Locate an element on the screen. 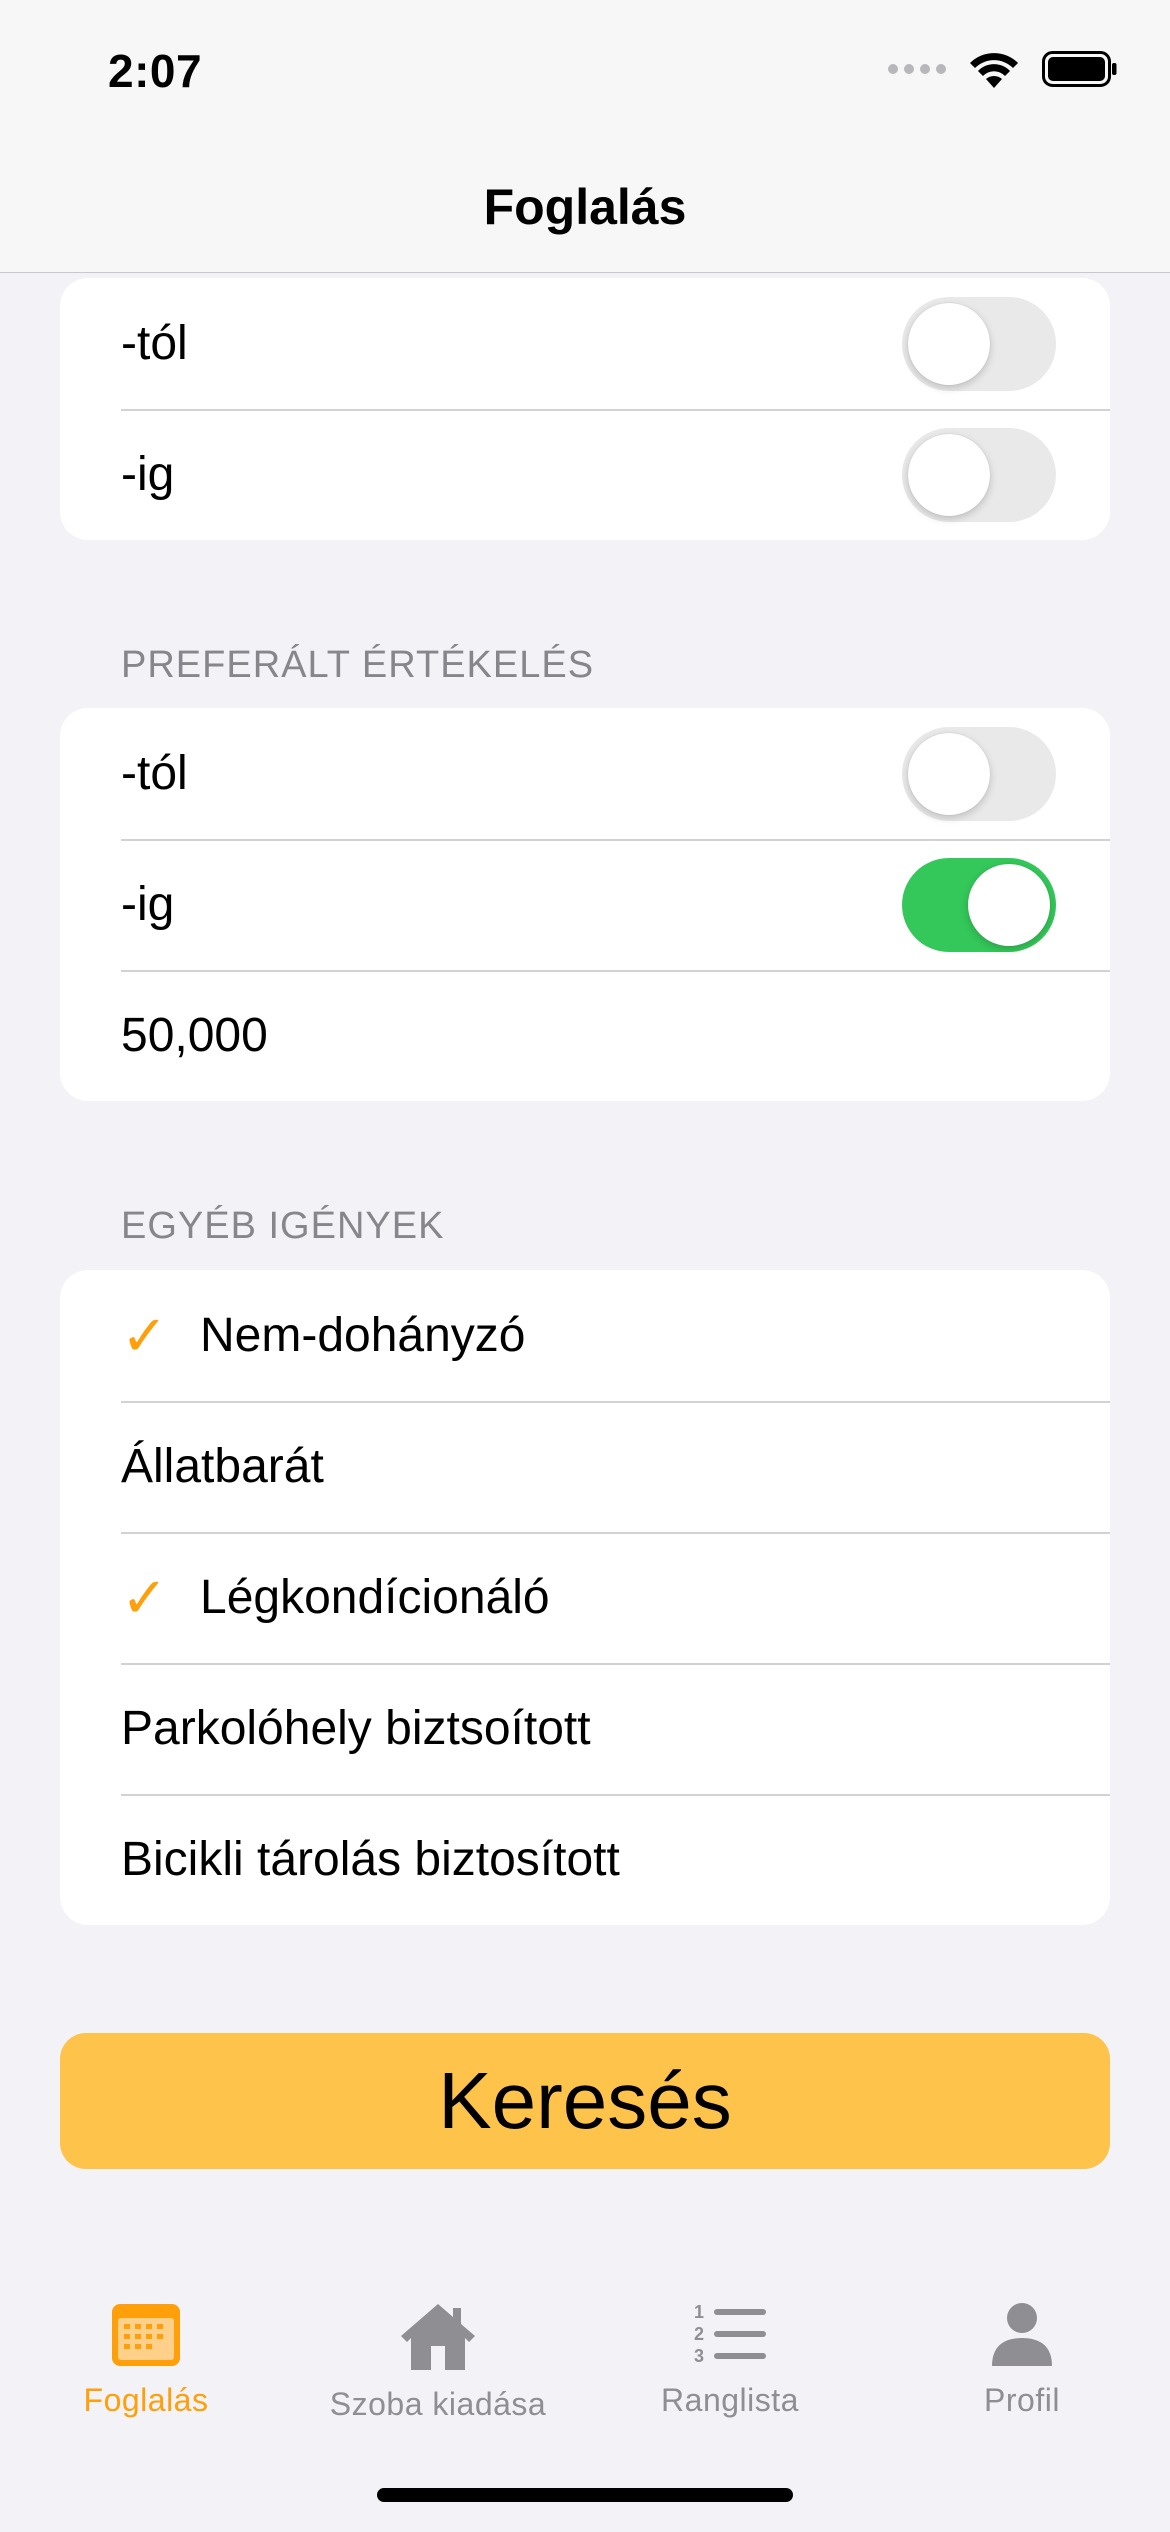 This screenshot has height=2532, width=1170. requirement-item-bike-storage: Bicikli tárolás biztosított is located at coordinates (585, 1859).